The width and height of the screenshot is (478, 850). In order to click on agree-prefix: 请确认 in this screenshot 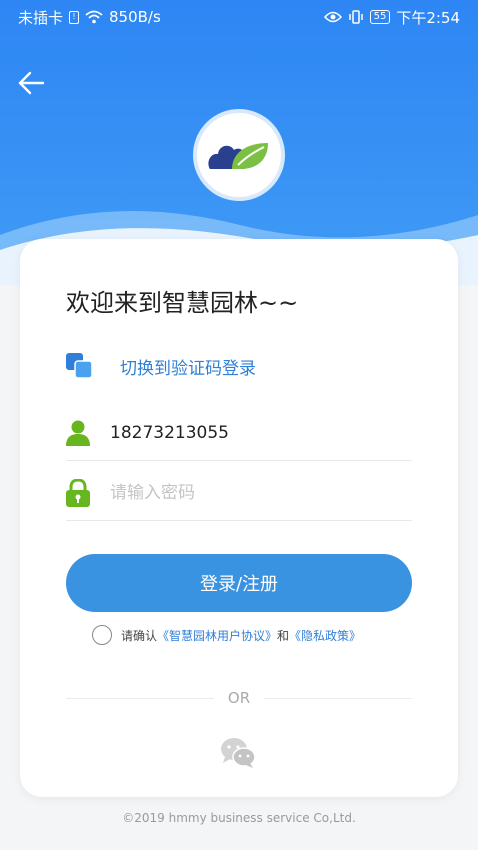, I will do `click(139, 635)`.